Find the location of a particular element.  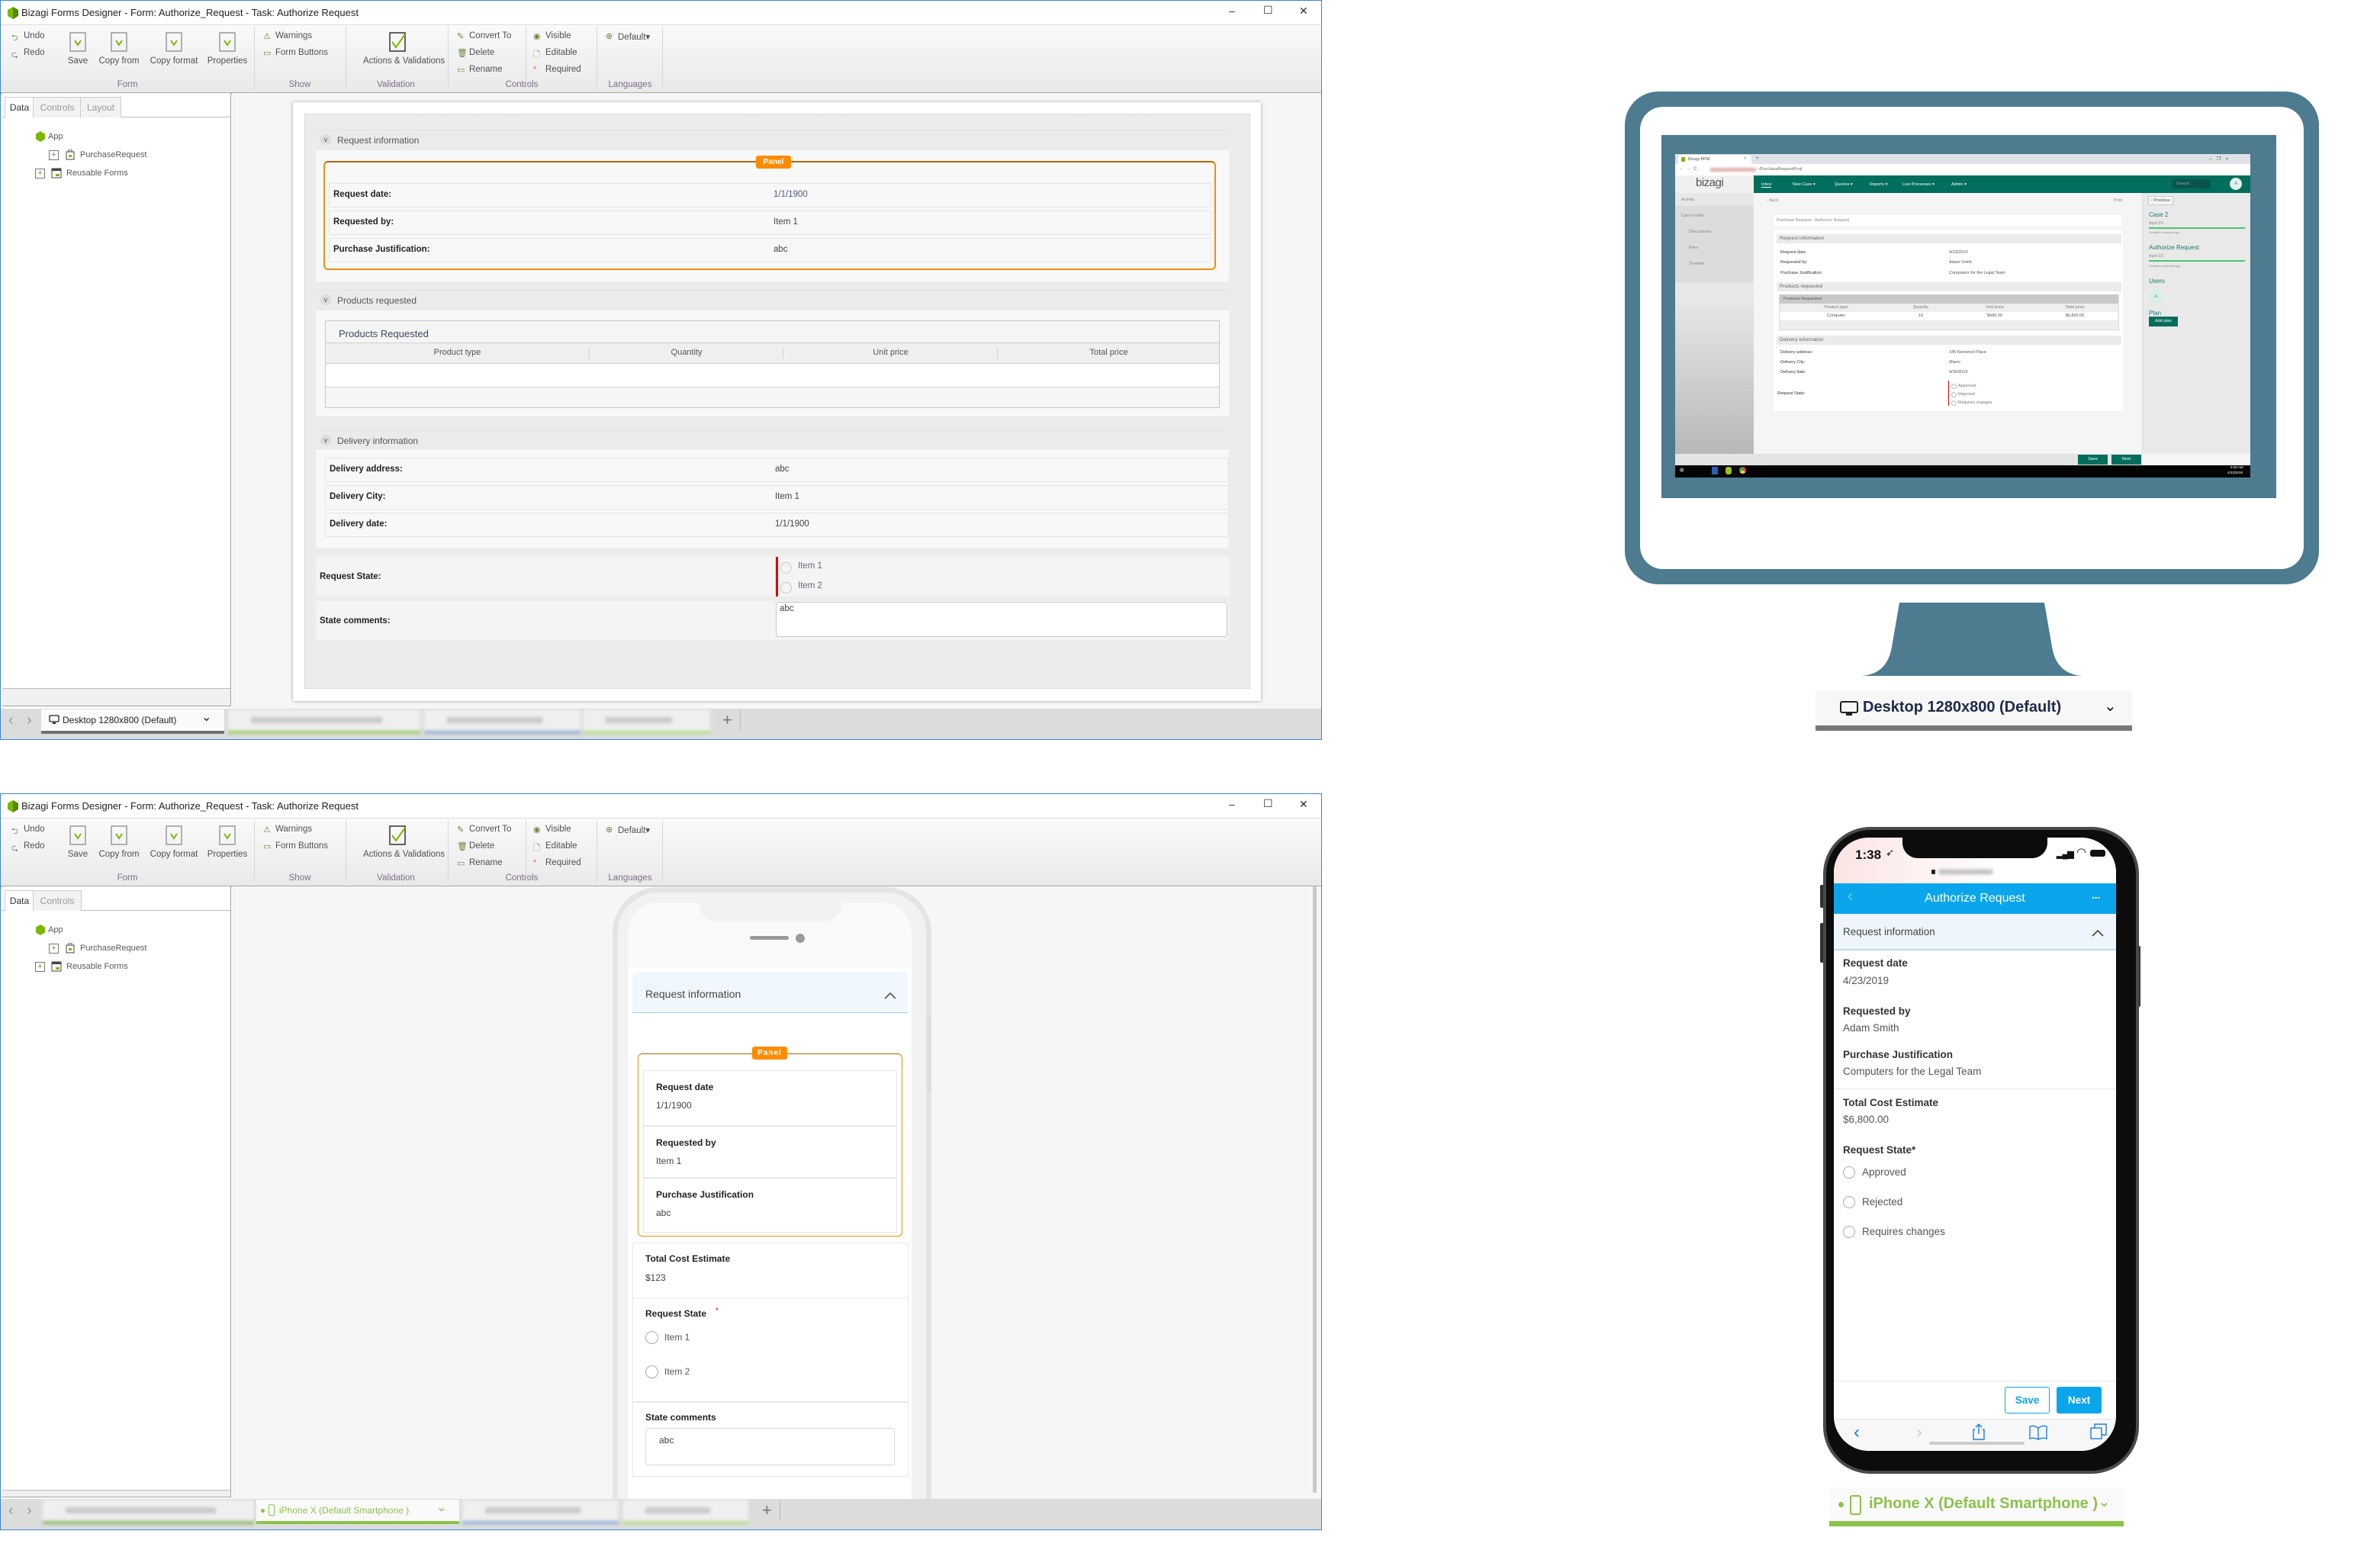

nav-item: Live Processes ▾ is located at coordinates (1918, 184).